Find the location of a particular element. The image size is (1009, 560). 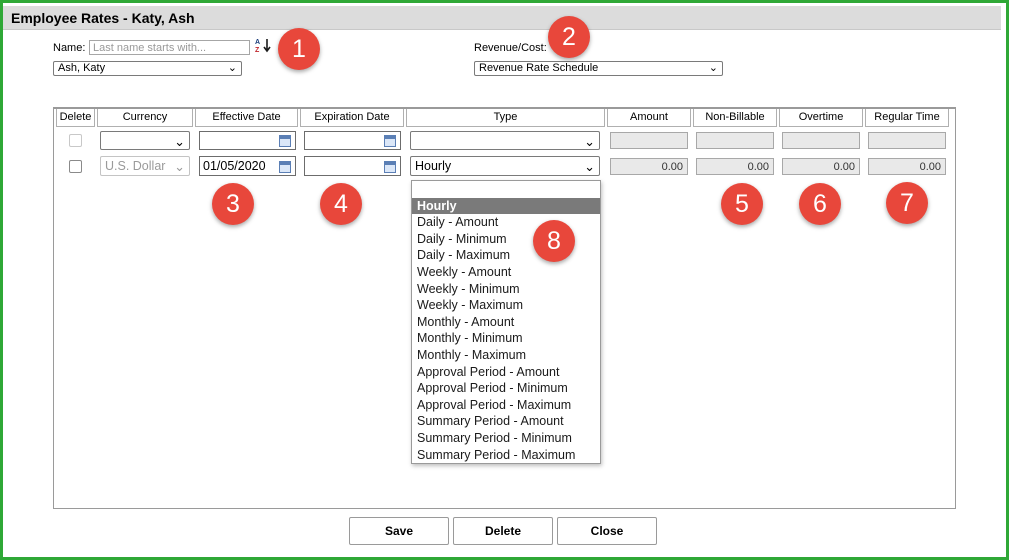

window-title: Employee Rates - Katy, Ash is located at coordinates (103, 18).